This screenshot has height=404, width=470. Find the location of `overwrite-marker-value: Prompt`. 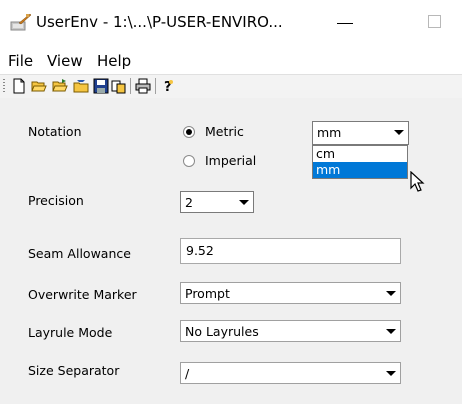

overwrite-marker-value: Prompt is located at coordinates (207, 293).